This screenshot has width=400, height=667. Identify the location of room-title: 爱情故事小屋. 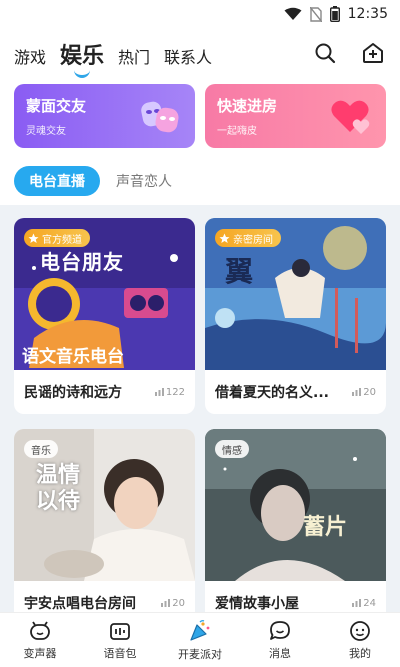
(257, 604).